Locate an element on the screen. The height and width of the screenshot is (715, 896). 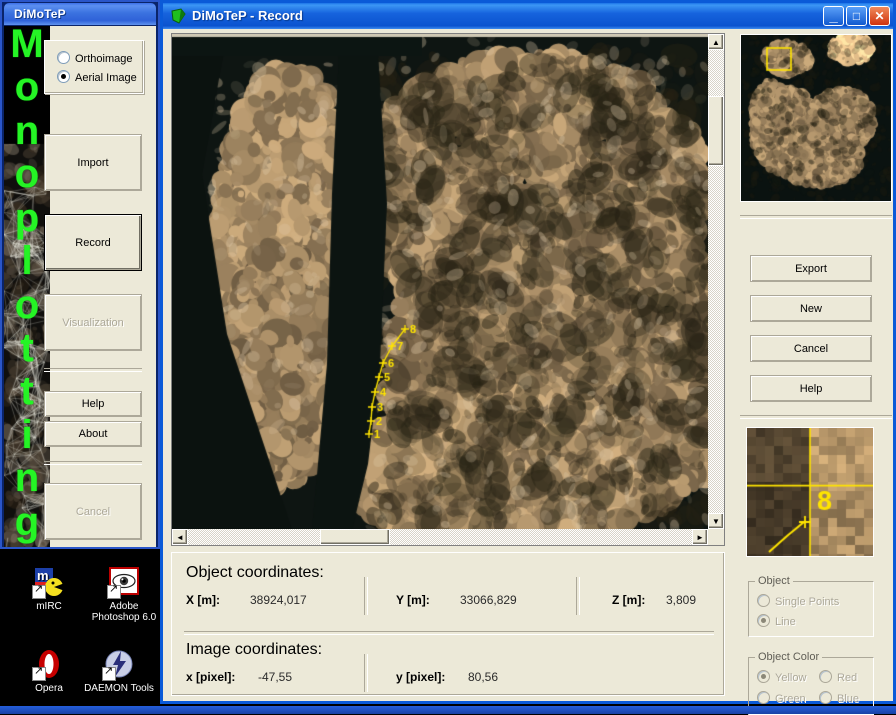
new-button: New is located at coordinates (811, 308).